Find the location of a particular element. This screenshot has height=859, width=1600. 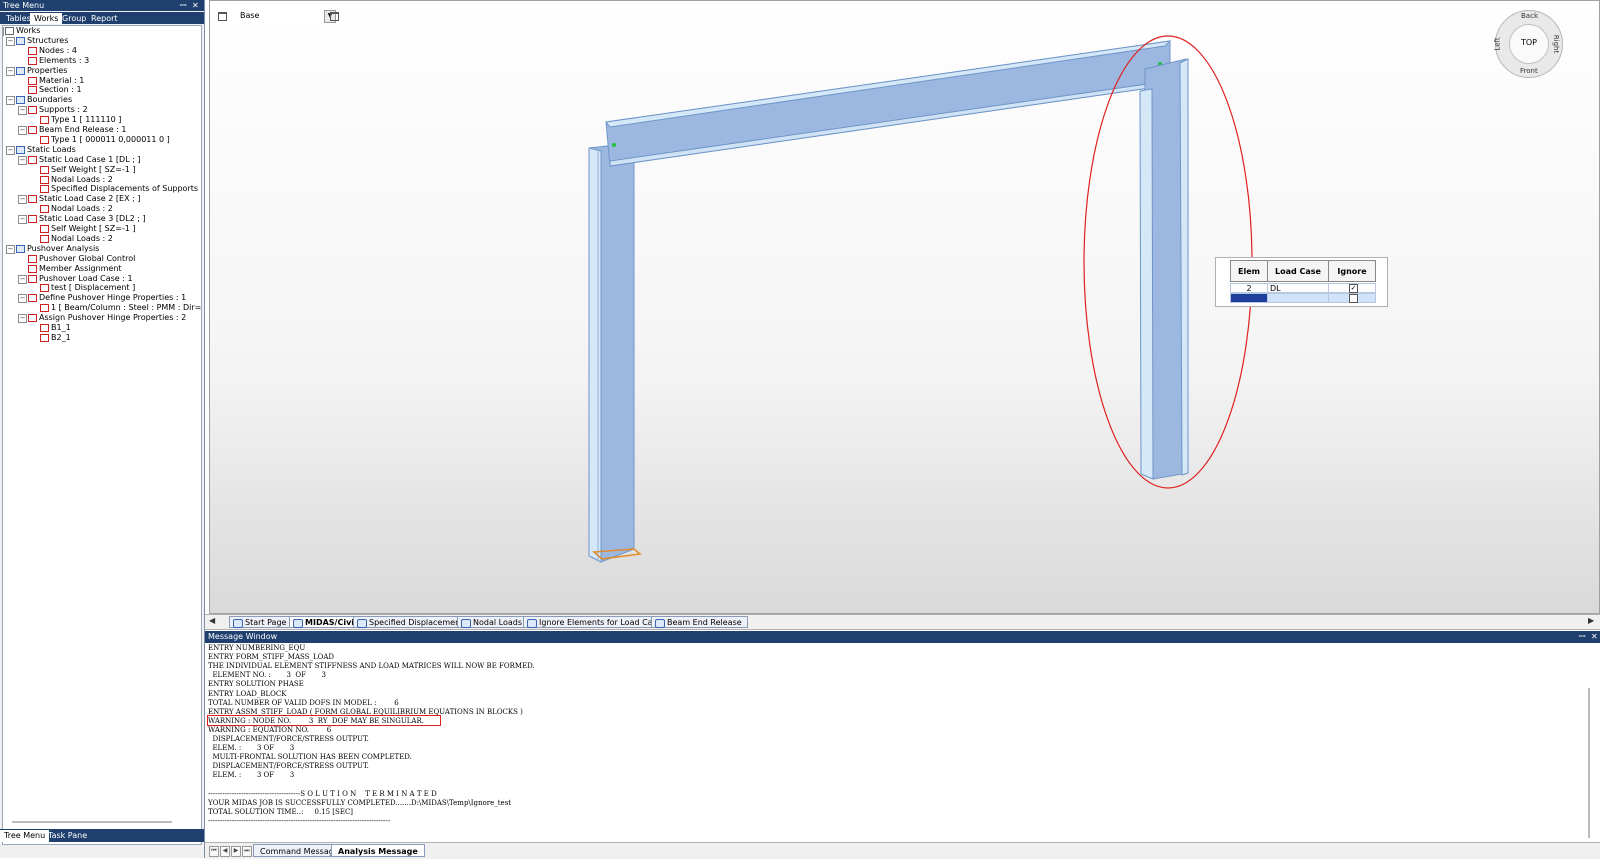

column-left is located at coordinates (615, 352).